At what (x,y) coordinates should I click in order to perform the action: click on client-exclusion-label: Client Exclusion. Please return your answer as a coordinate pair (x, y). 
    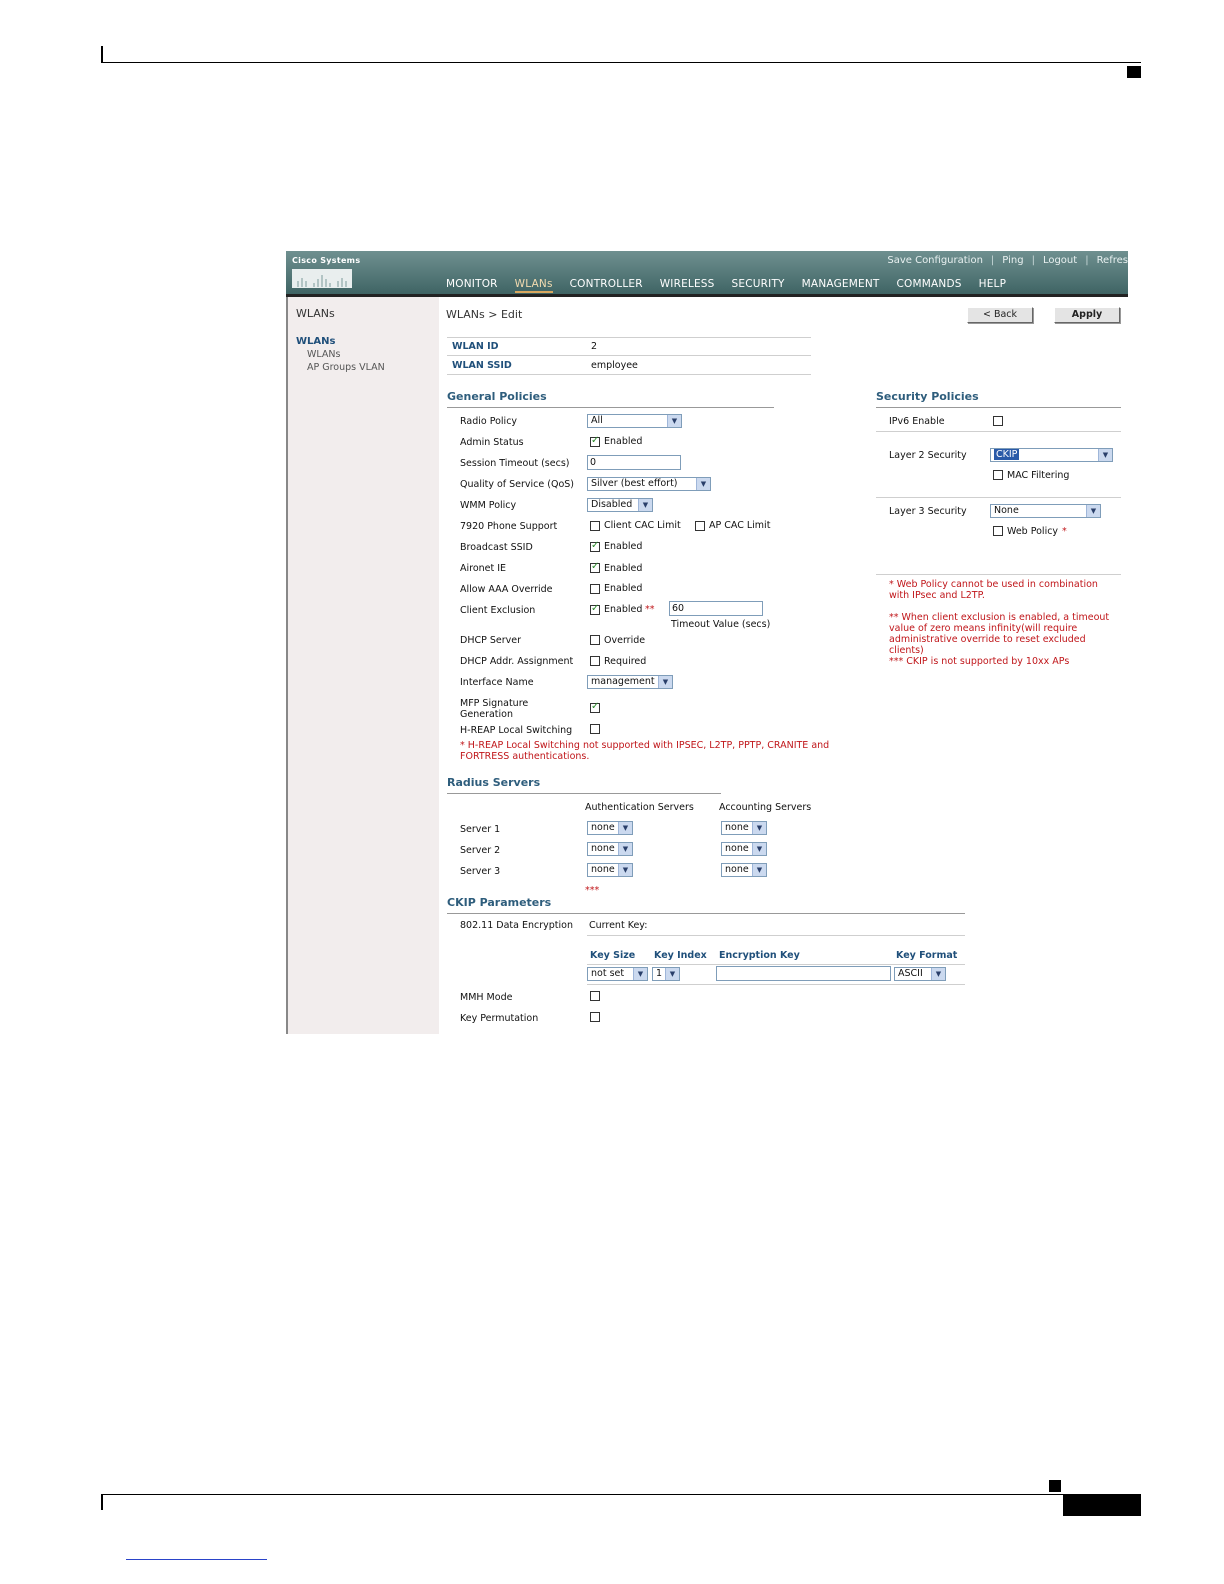
    Looking at the image, I should click on (498, 610).